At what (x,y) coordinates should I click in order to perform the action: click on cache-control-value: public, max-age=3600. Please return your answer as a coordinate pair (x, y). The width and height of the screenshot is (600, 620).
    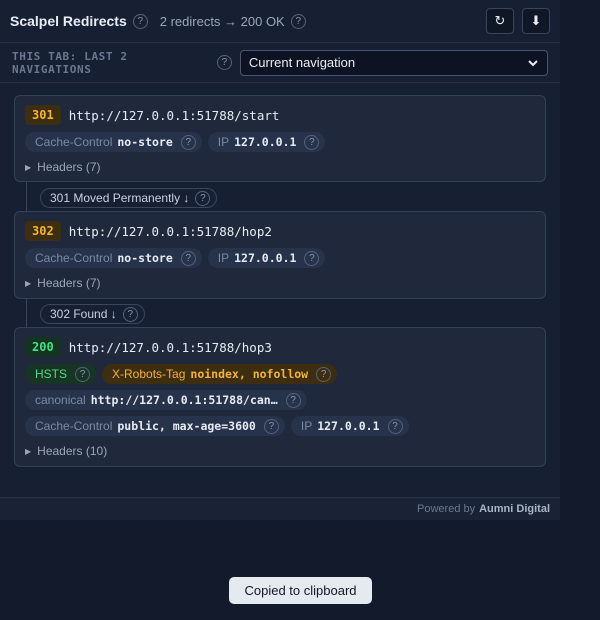
    Looking at the image, I should click on (186, 426).